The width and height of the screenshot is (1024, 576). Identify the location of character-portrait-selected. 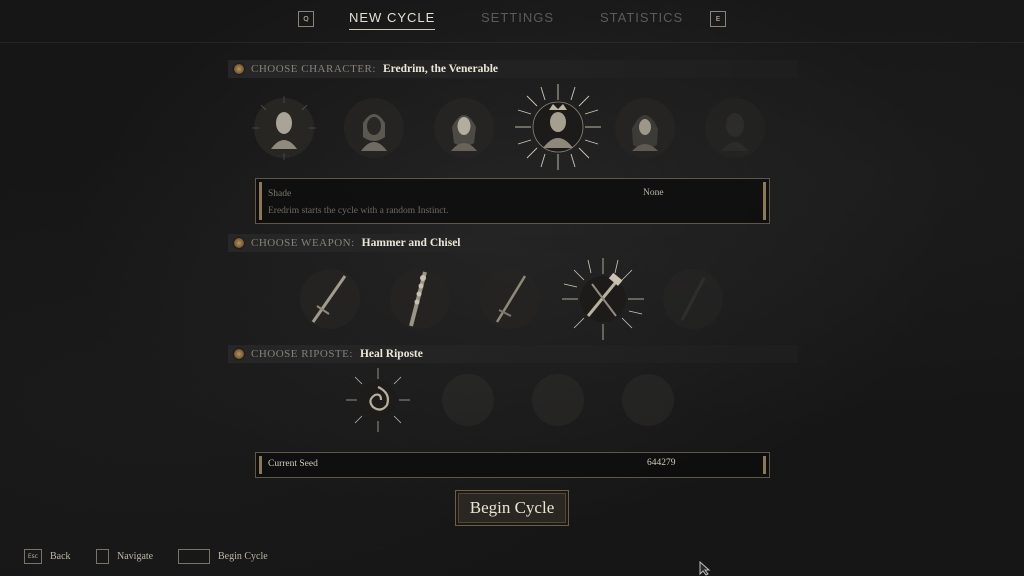
(558, 127).